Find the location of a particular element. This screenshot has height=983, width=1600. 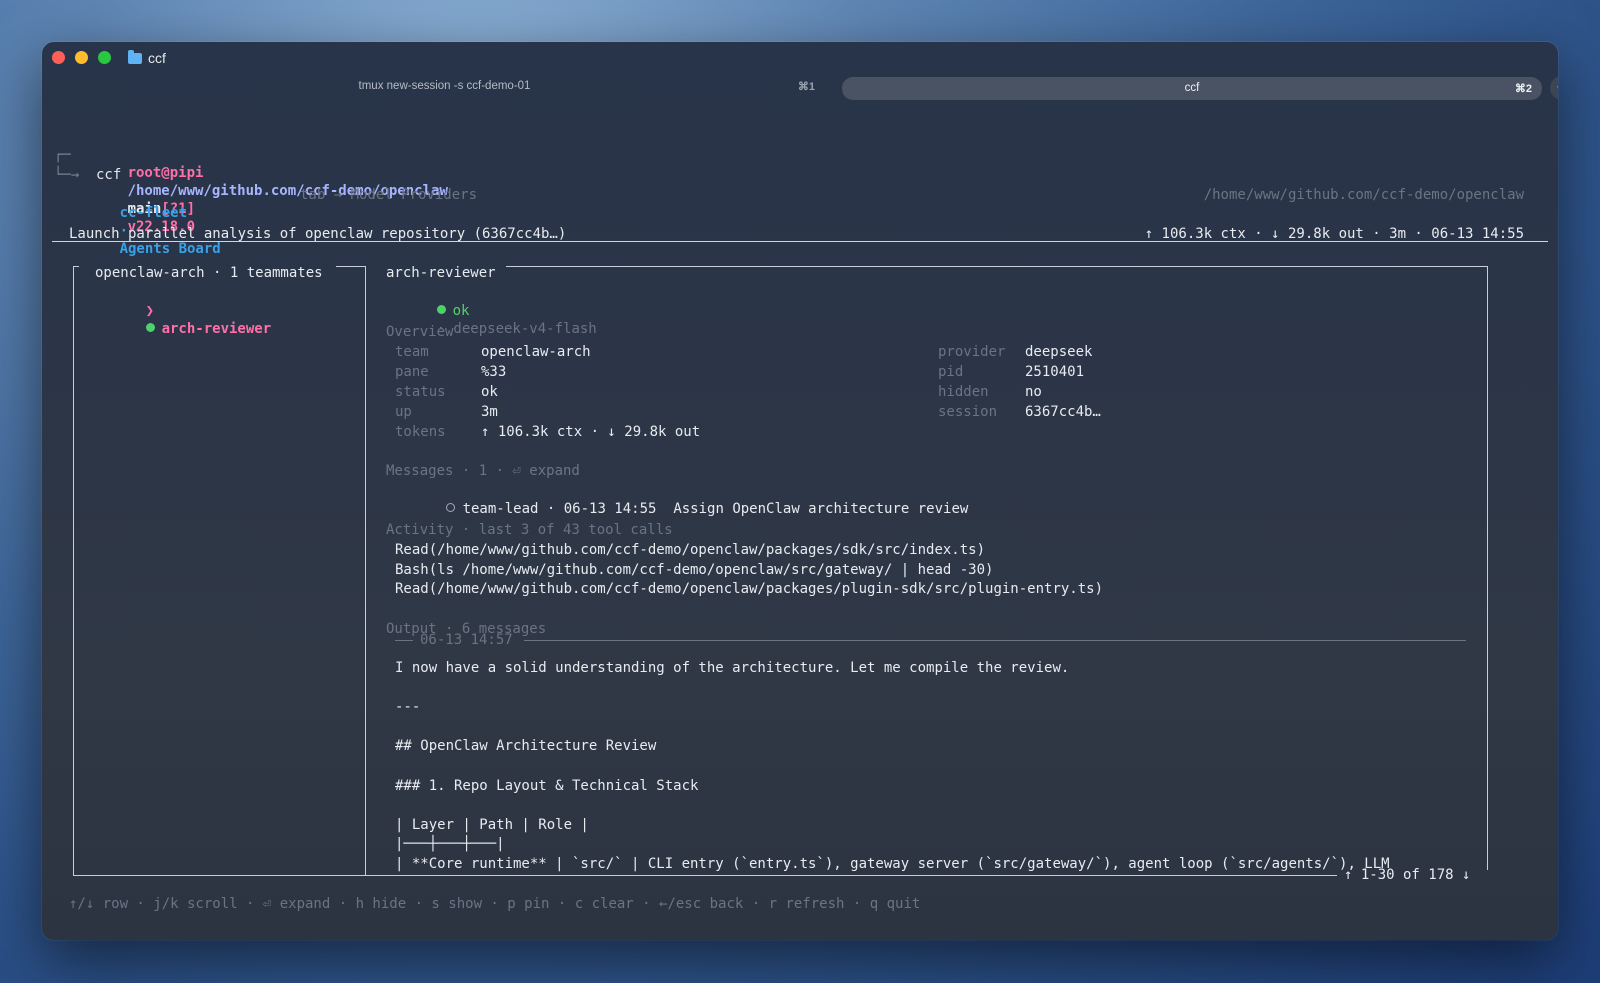

brand: cc-fleet is located at coordinates (153, 213).